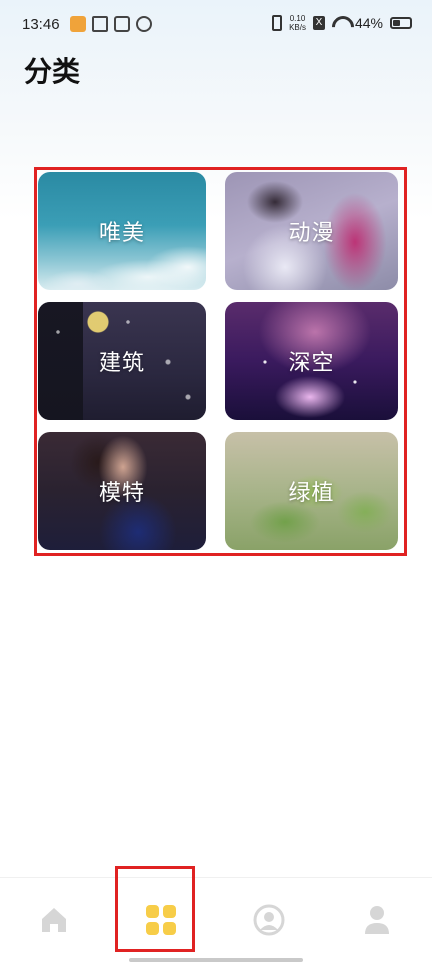  I want to click on gesture-bar, so click(216, 960).